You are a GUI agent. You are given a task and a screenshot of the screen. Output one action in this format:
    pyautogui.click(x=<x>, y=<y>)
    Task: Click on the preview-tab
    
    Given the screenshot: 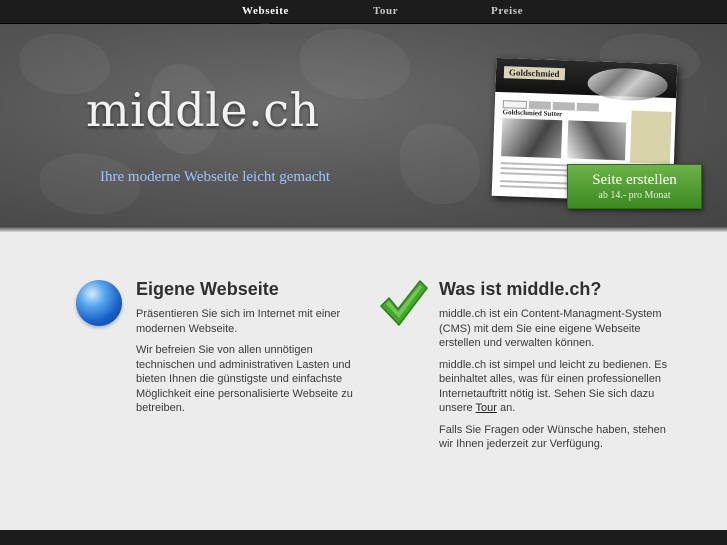 What is the action you would take?
    pyautogui.click(x=587, y=107)
    